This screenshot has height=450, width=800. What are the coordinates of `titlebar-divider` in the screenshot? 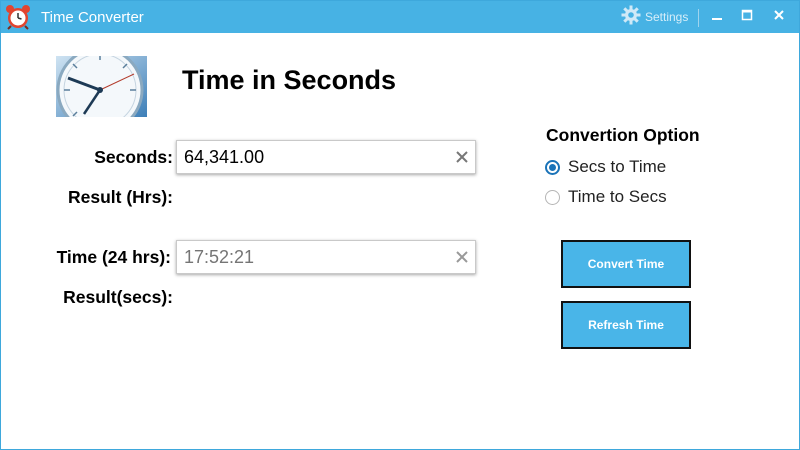 It's located at (698, 18).